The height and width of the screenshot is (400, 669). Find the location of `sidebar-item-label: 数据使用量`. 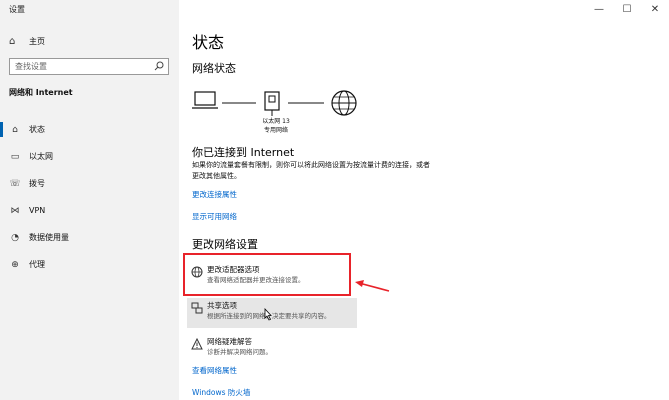

sidebar-item-label: 数据使用量 is located at coordinates (49, 237).